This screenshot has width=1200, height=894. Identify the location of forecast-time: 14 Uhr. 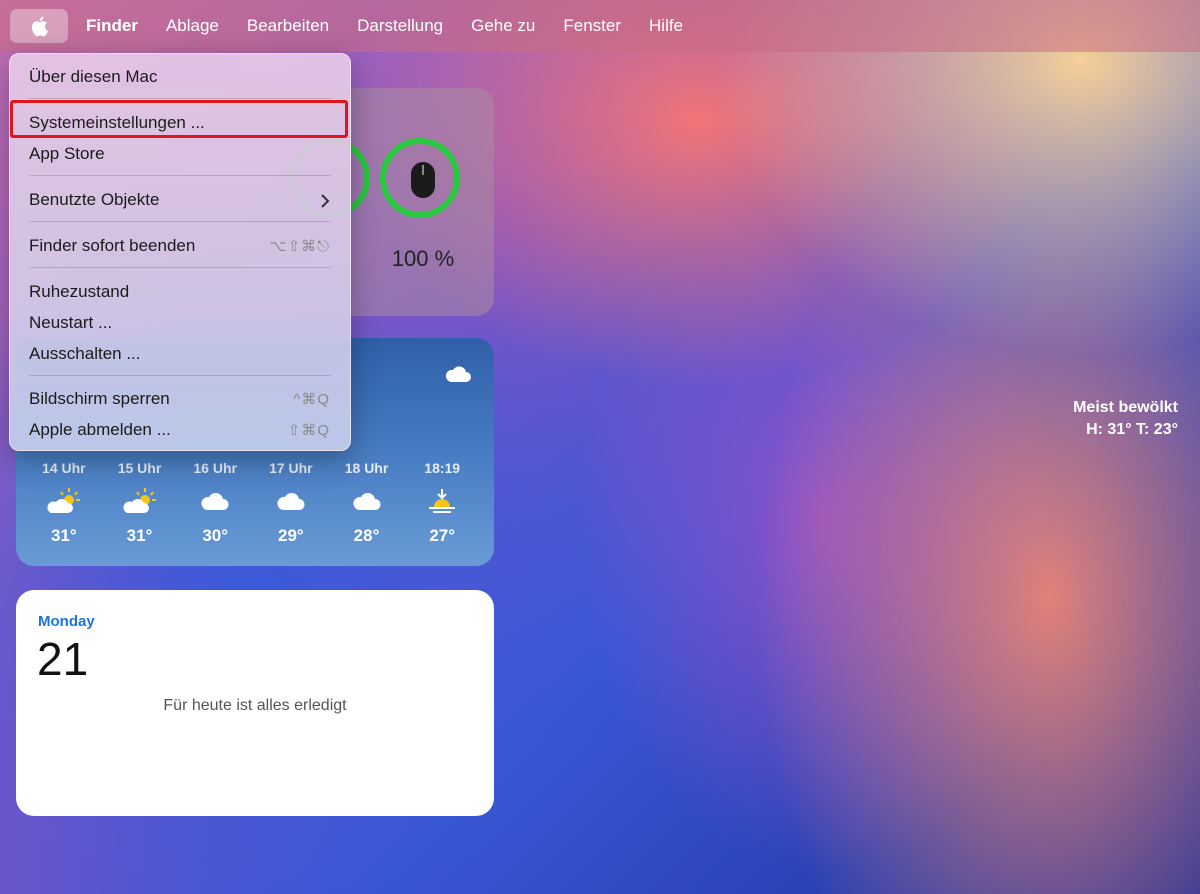
(64, 468).